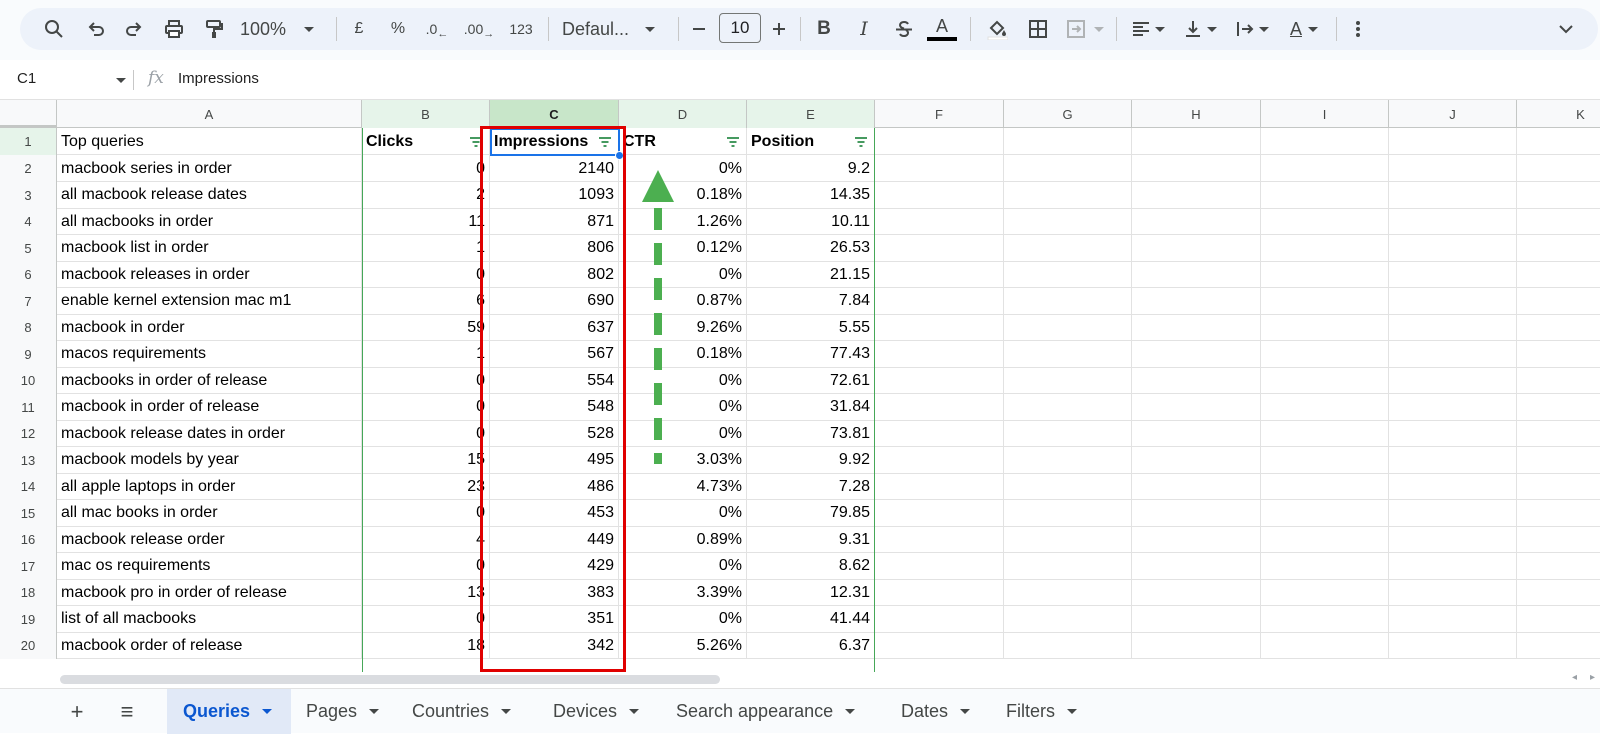  What do you see at coordinates (765, 711) in the screenshot?
I see `tab-search-appearance: Search appearance` at bounding box center [765, 711].